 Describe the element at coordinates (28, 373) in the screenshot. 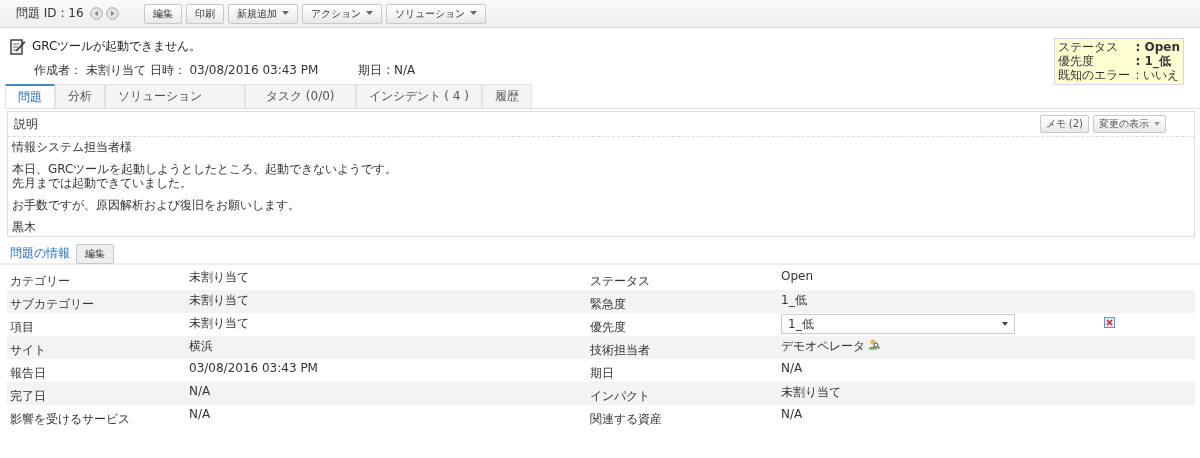

I see `field-label: 報告日` at that location.